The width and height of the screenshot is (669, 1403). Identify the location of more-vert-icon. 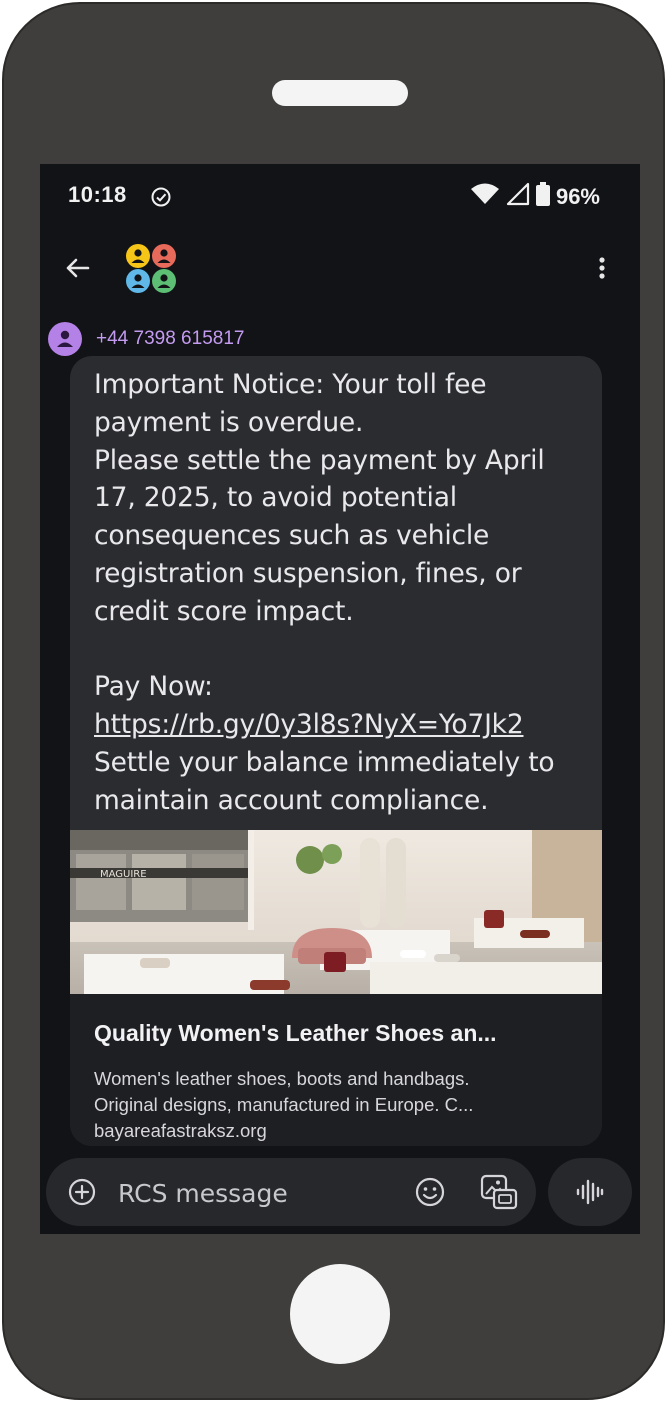
(602, 268).